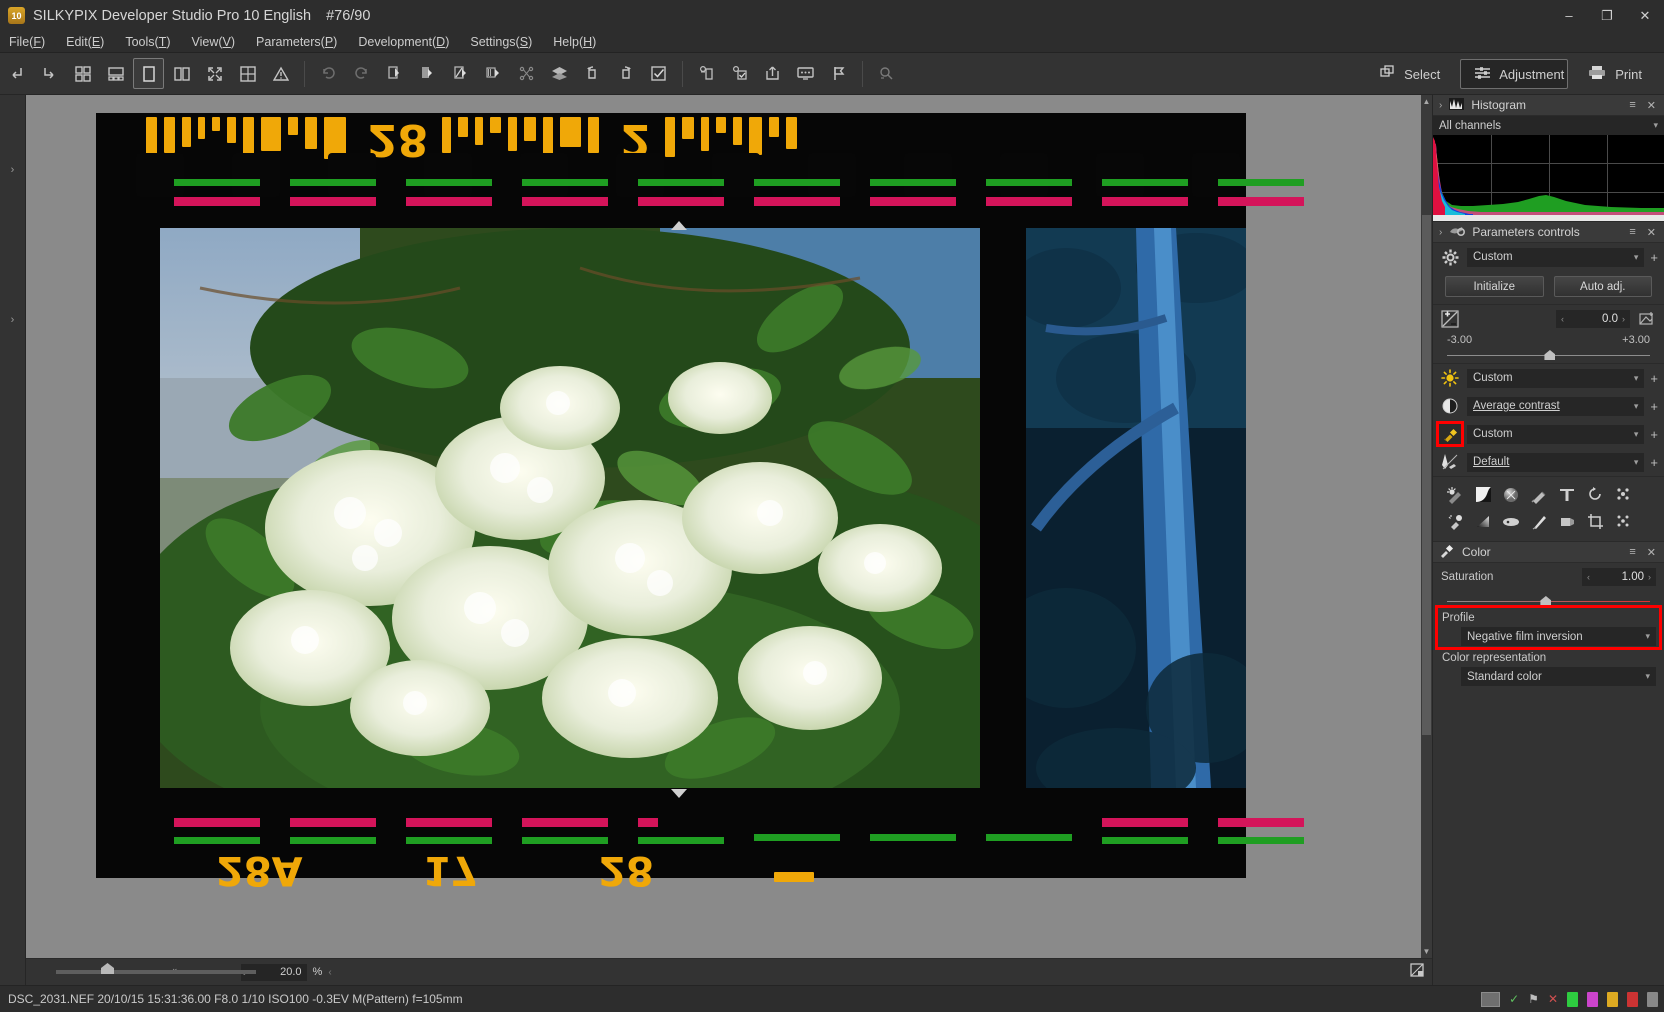  I want to click on color-panel-header: Color ≡ ✕, so click(1548, 552).